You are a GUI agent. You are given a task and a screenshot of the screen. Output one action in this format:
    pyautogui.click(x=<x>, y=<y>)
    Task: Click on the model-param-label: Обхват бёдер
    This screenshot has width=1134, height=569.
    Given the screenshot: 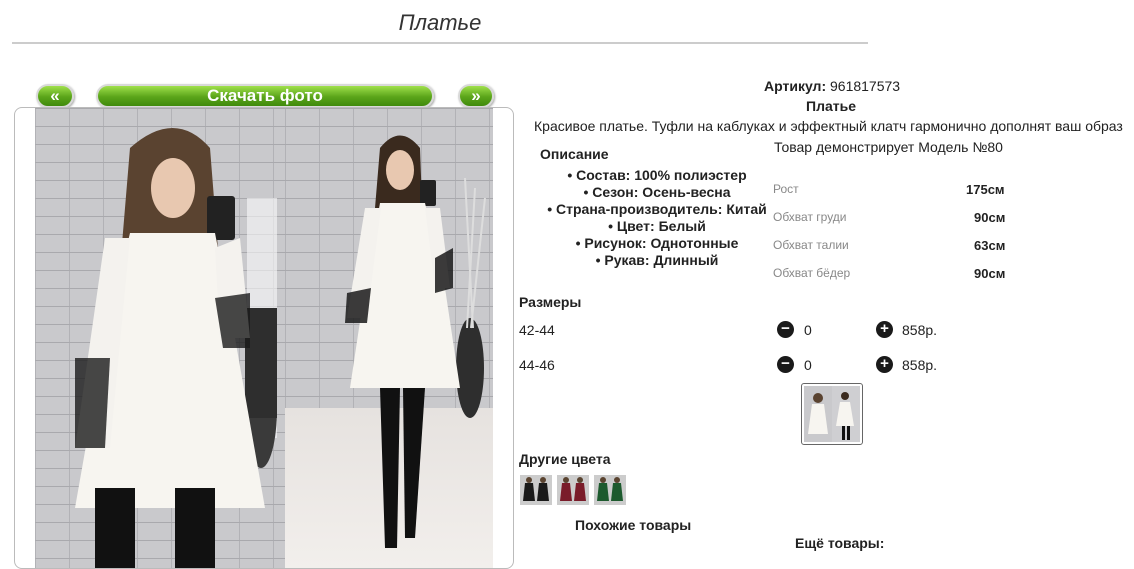 What is the action you would take?
    pyautogui.click(x=812, y=273)
    